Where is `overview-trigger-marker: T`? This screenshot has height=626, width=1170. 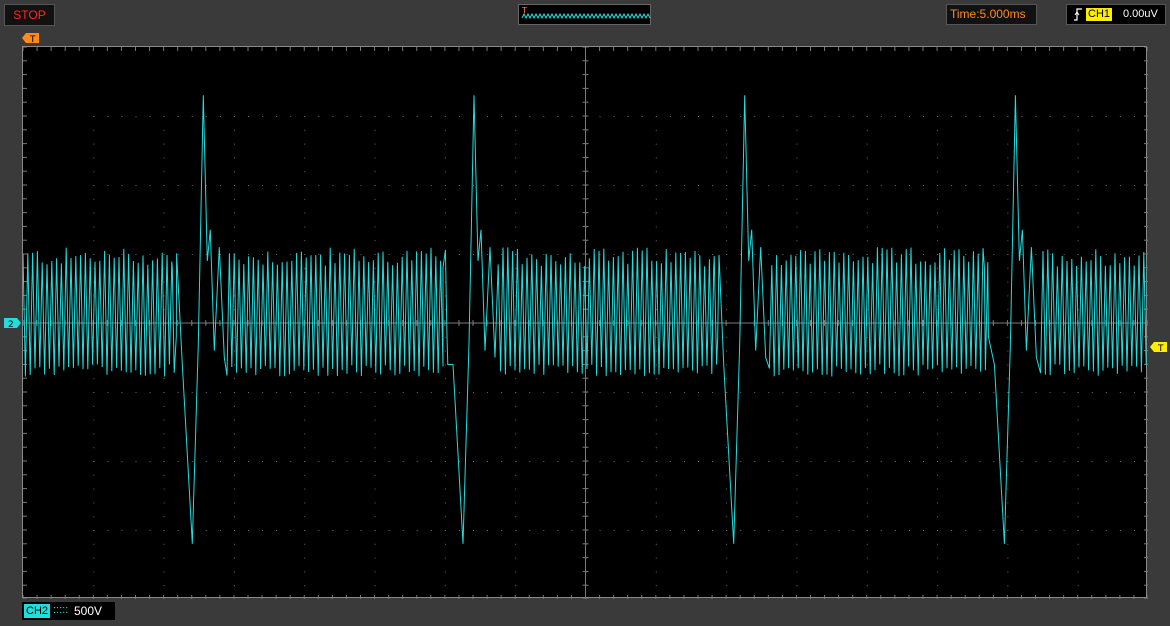
overview-trigger-marker: T is located at coordinates (524, 10).